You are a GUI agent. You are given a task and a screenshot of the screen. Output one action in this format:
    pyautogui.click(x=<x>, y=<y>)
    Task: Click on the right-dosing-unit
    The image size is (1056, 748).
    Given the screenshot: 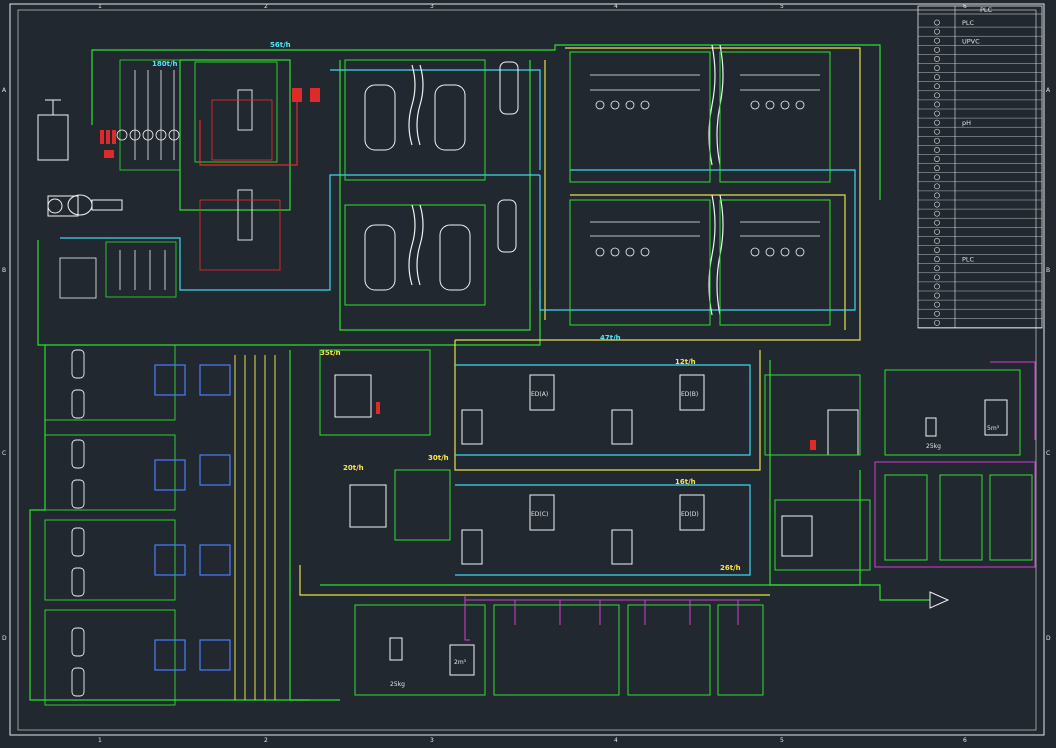 What is the action you would take?
    pyautogui.click(x=955, y=464)
    